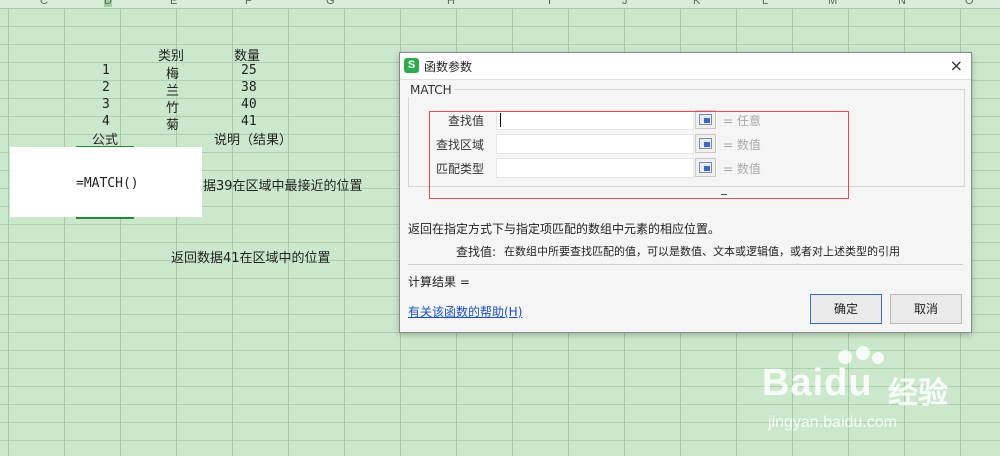 Image resolution: width=1000 pixels, height=456 pixels. I want to click on column-header-k: K, so click(696, 3).